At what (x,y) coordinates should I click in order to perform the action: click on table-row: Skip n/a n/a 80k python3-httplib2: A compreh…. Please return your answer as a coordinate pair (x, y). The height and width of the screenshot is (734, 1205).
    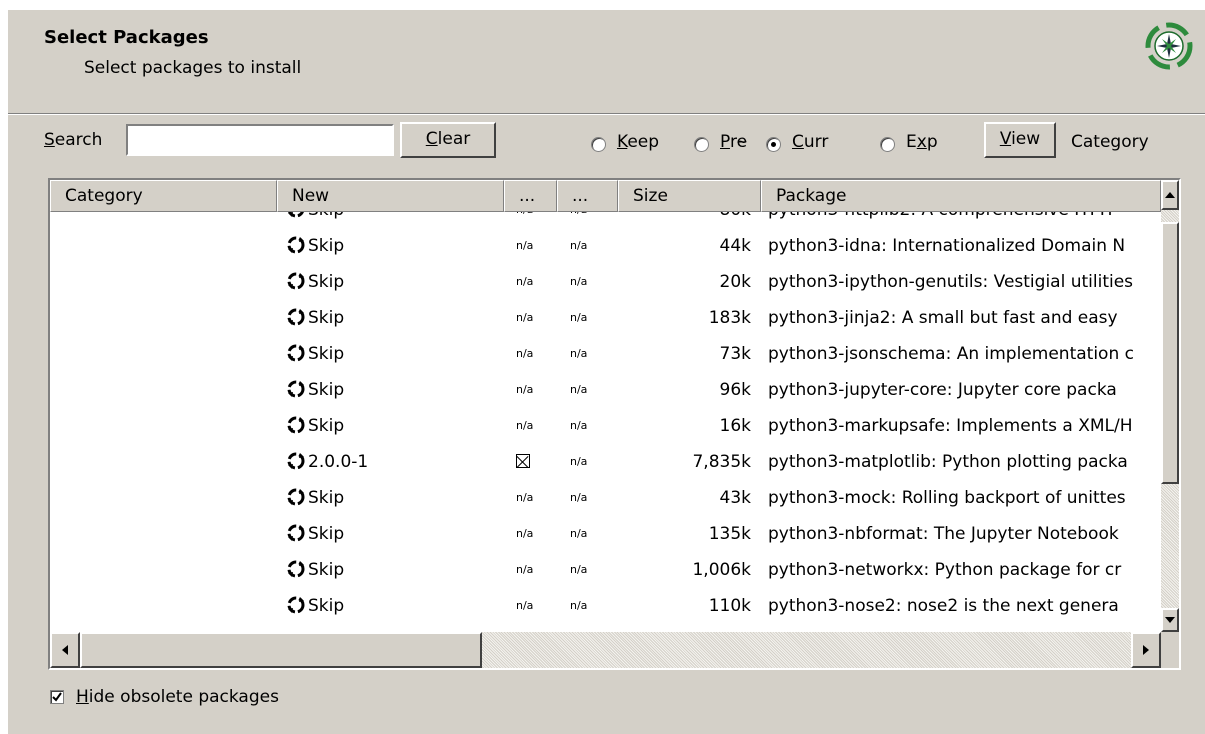
    Looking at the image, I should click on (605, 220).